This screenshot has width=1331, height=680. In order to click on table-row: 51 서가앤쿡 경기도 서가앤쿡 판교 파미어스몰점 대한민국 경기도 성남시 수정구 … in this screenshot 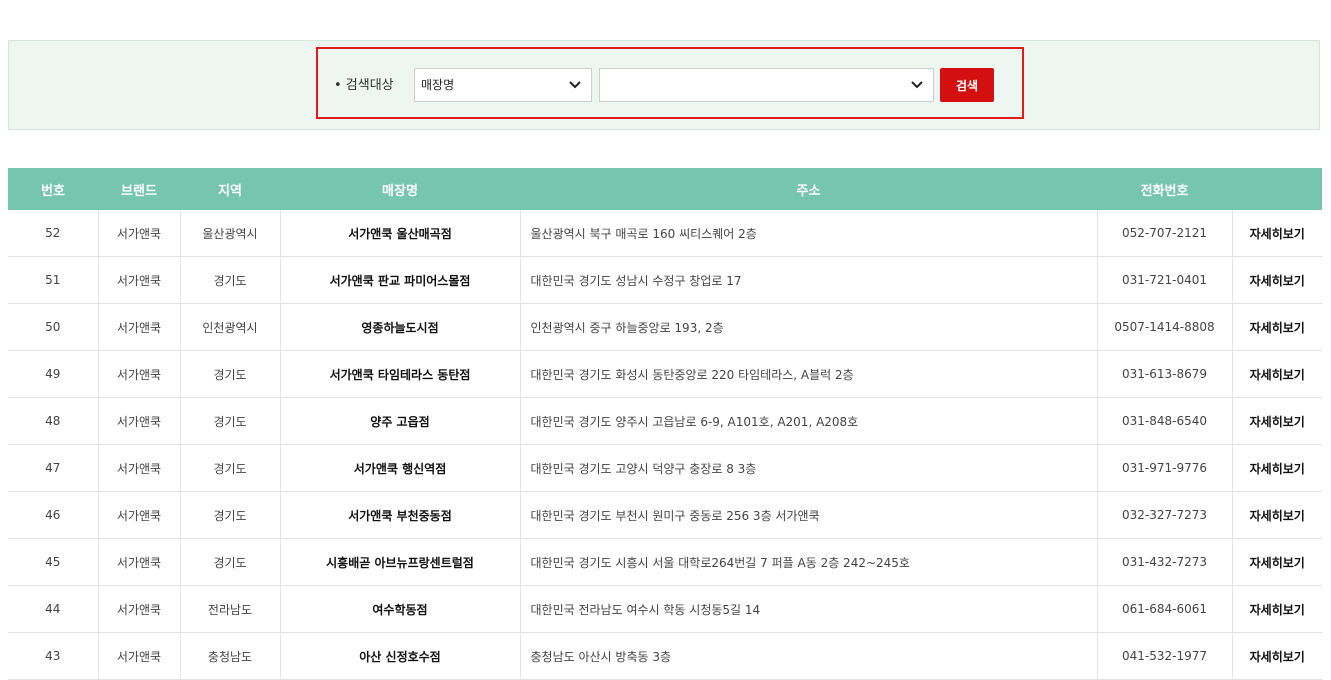, I will do `click(665, 280)`.